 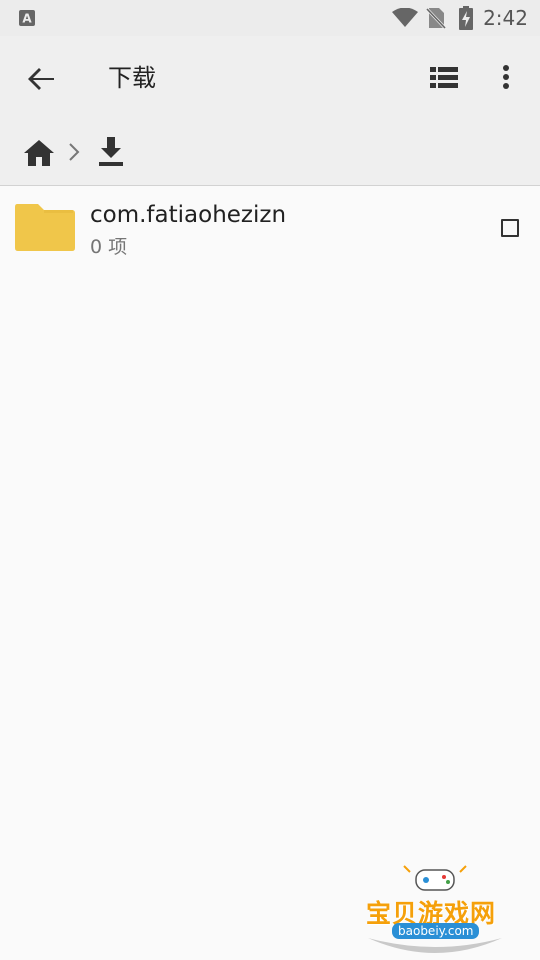 What do you see at coordinates (74, 152) in the screenshot?
I see `chevron-right-icon` at bounding box center [74, 152].